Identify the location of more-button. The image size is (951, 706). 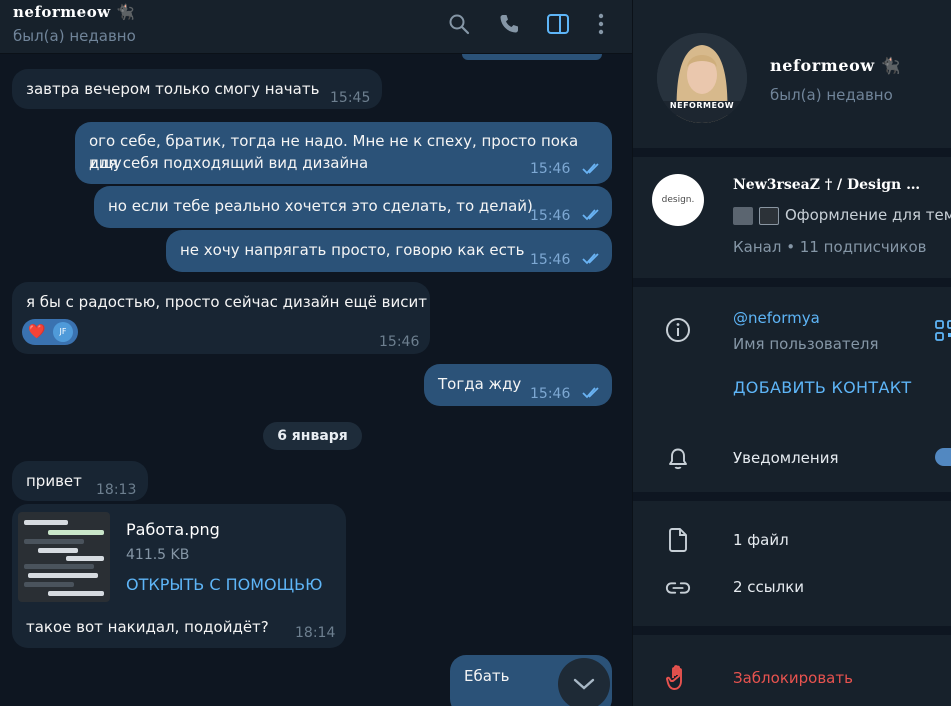
(601, 24).